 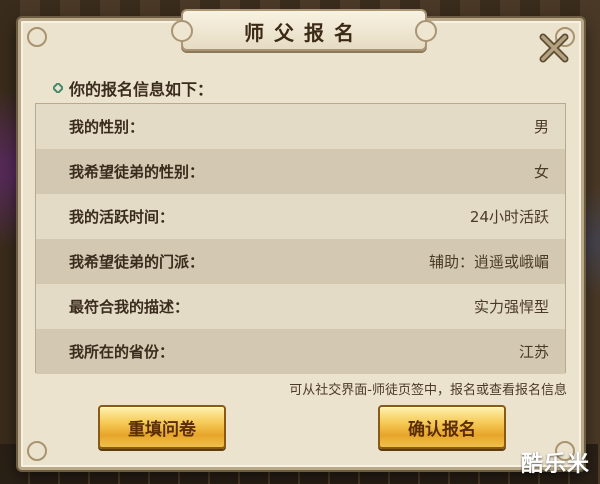 I want to click on info-row-active-time: 我的活跃时间： 24小时活跃, so click(x=300, y=216).